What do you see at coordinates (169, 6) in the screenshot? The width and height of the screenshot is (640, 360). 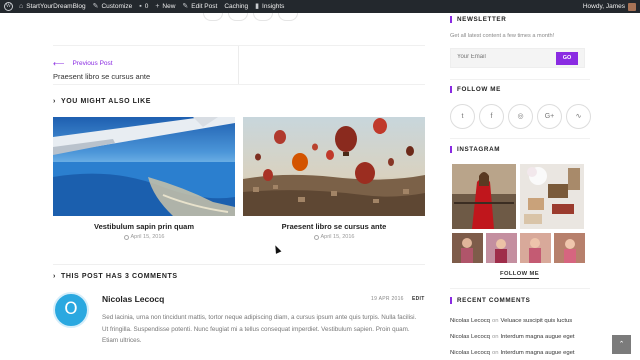 I see `new-label: New` at bounding box center [169, 6].